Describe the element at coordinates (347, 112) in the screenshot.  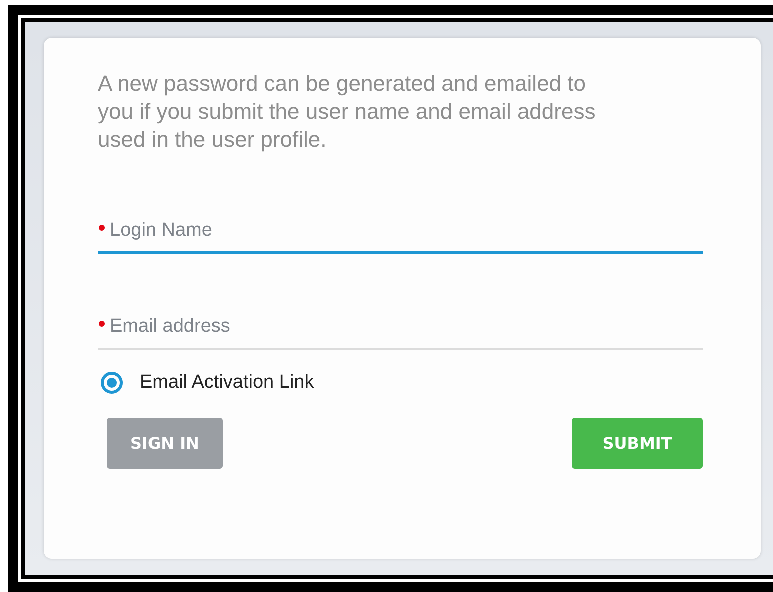
I see `info-text: A new password can be generated and emailed to you if you submit the user name and email address used in the user profile.` at that location.